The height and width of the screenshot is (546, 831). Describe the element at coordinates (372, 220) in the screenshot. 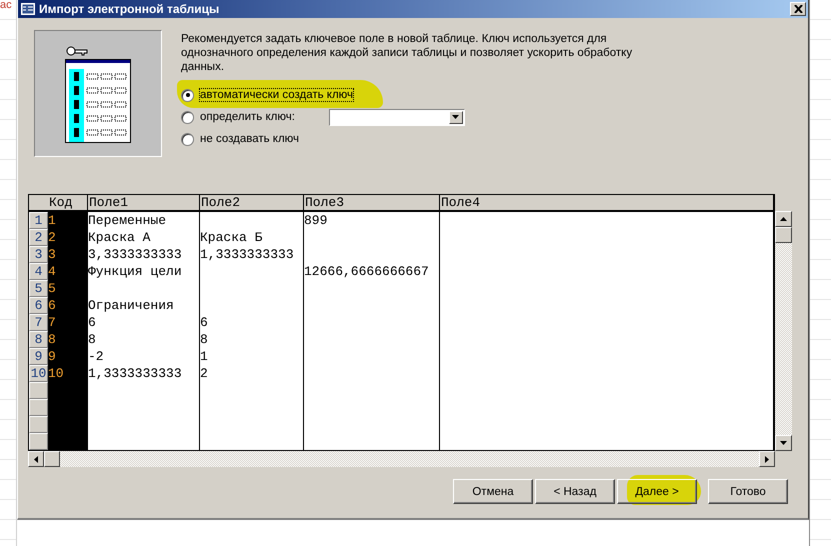

I see `table-cell: 899` at that location.